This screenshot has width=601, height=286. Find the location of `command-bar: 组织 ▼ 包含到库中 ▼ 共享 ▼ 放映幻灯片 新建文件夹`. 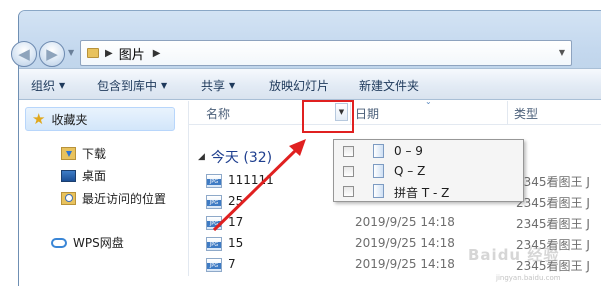

command-bar: 组织 ▼ 包含到库中 ▼ 共享 ▼ 放映幻灯片 新建文件夹 is located at coordinates (310, 84).